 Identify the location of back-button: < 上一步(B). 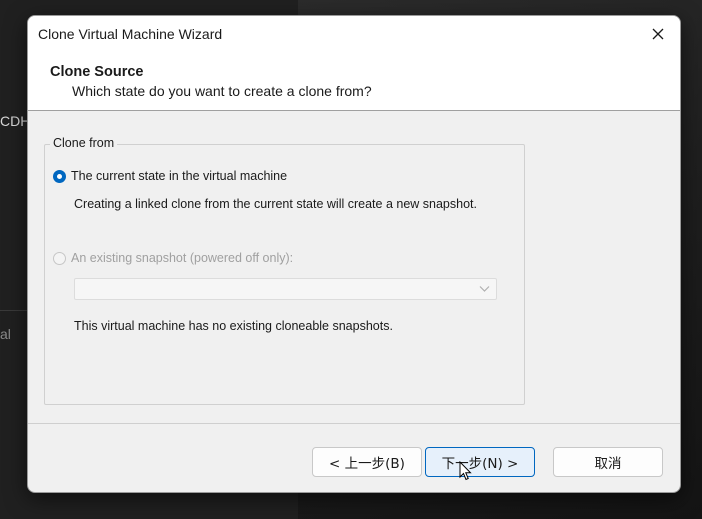
(367, 462).